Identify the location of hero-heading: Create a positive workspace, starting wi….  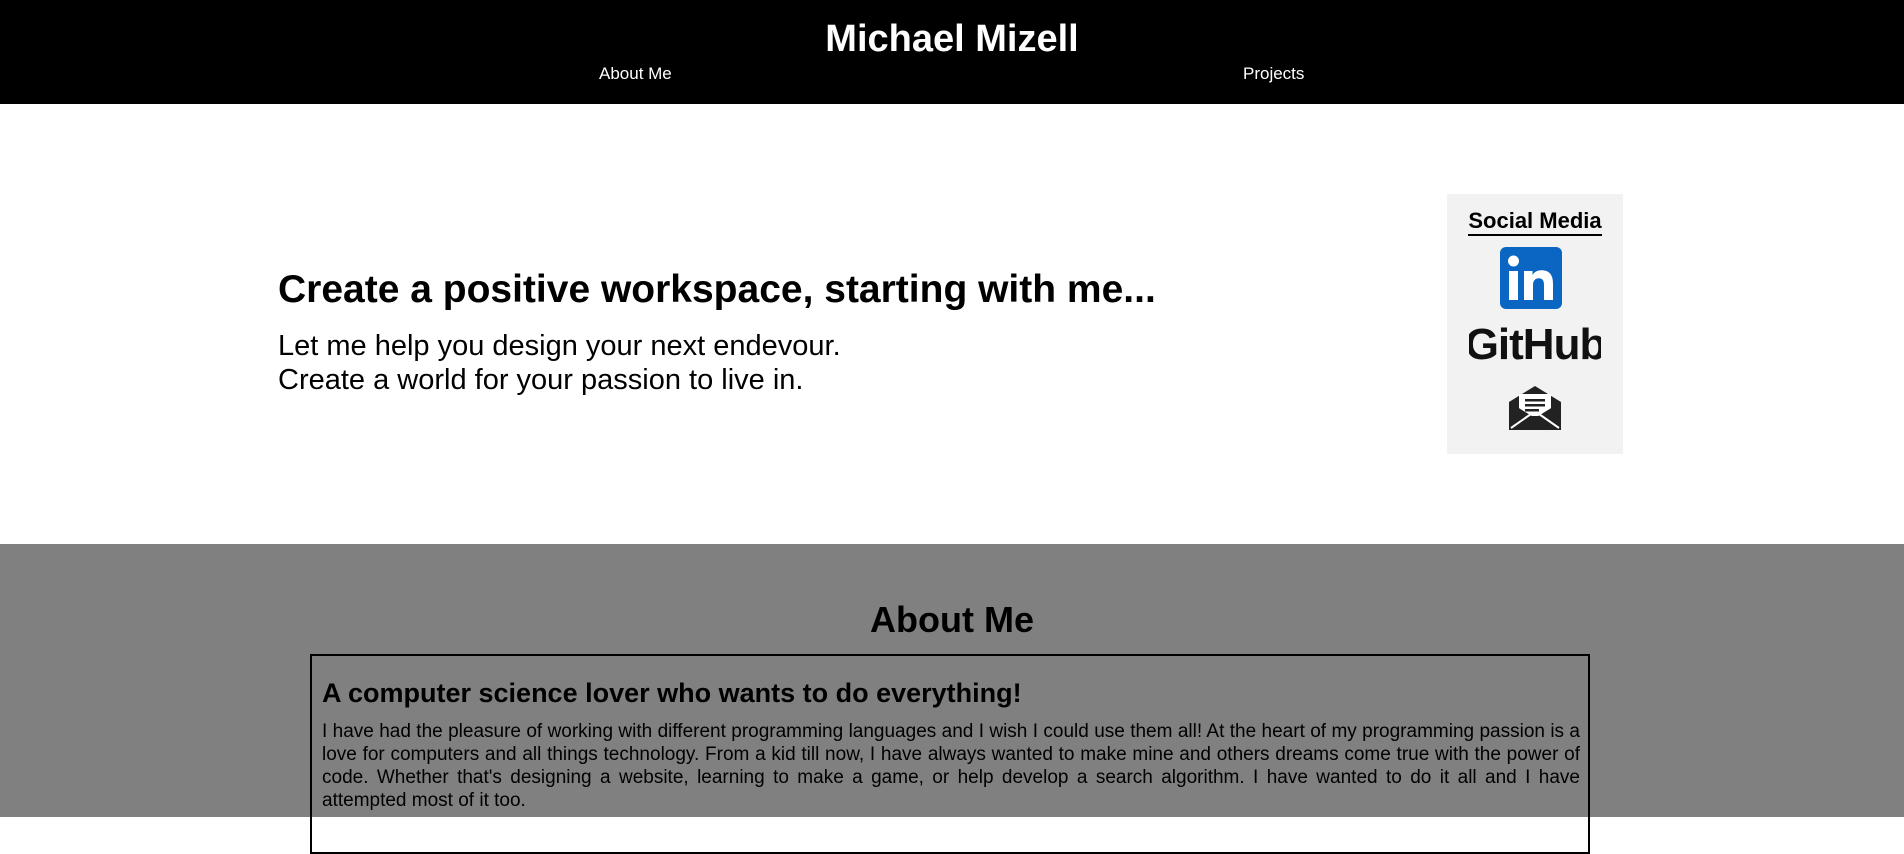
(717, 289).